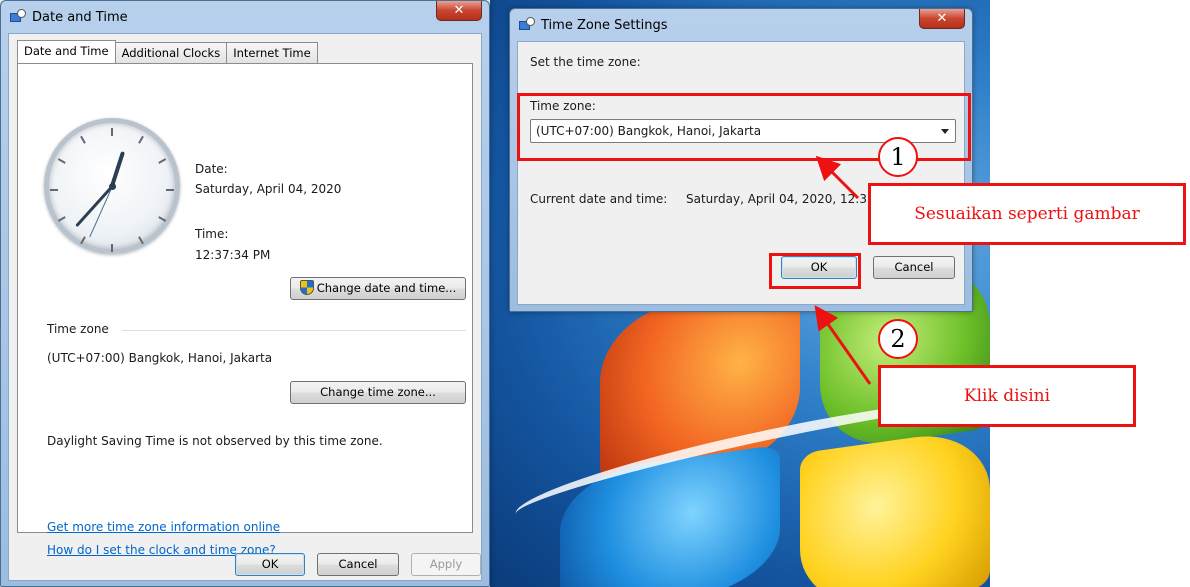 This screenshot has width=1190, height=587. What do you see at coordinates (306, 287) in the screenshot?
I see `uac-shield-icon` at bounding box center [306, 287].